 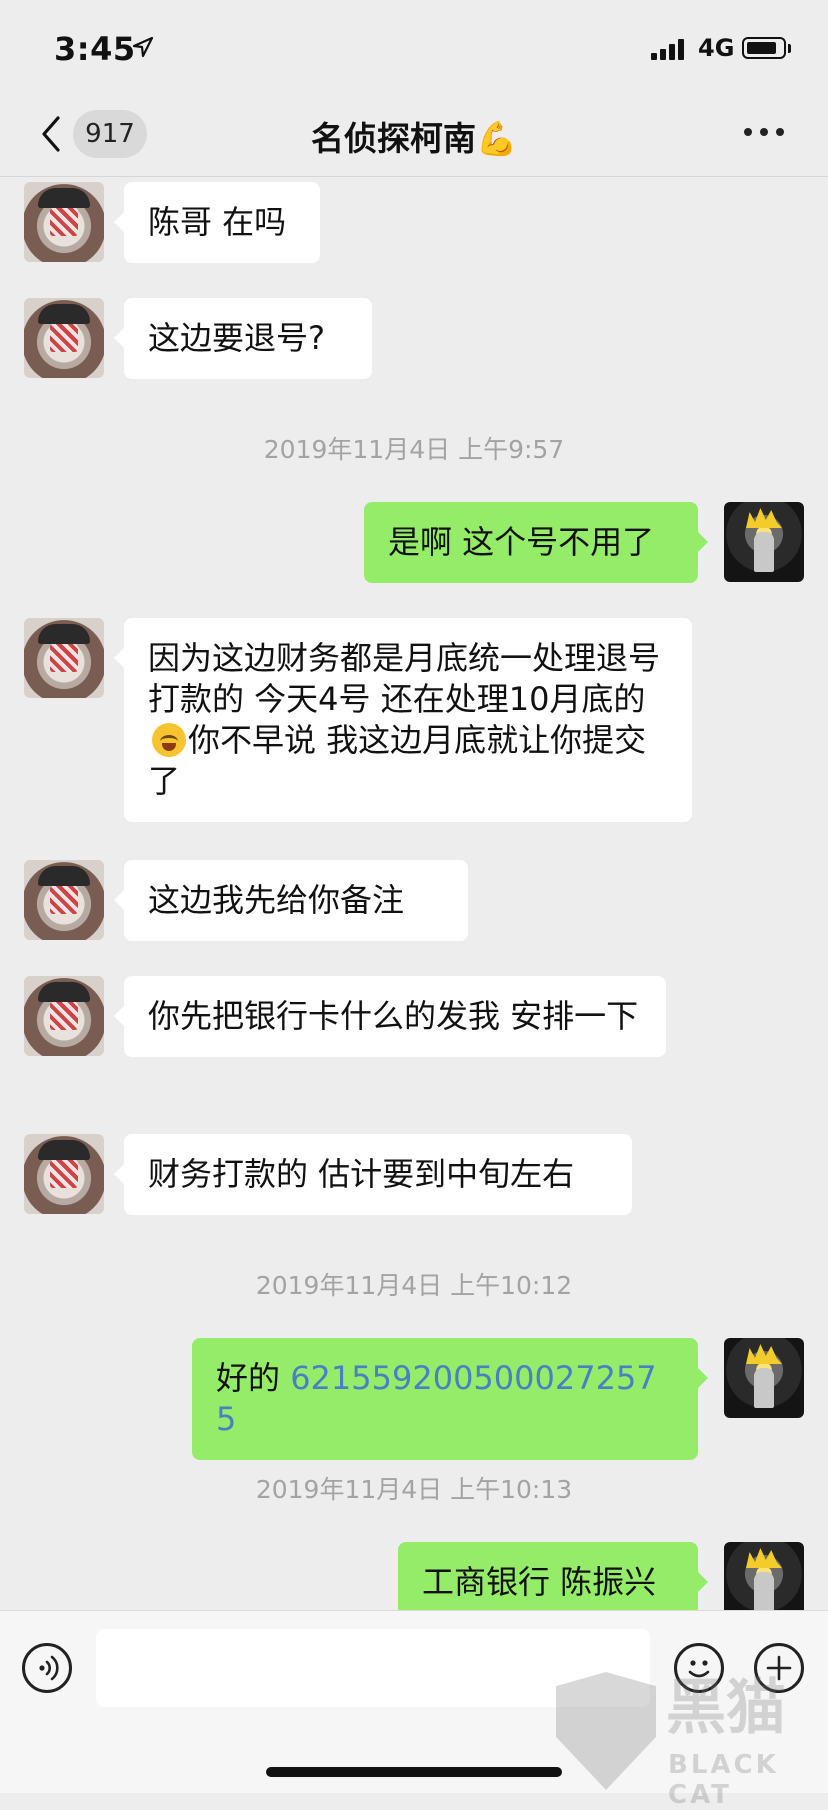 I want to click on message-timestamp: 2019年11月4日 上午10:13, so click(x=414, y=1489).